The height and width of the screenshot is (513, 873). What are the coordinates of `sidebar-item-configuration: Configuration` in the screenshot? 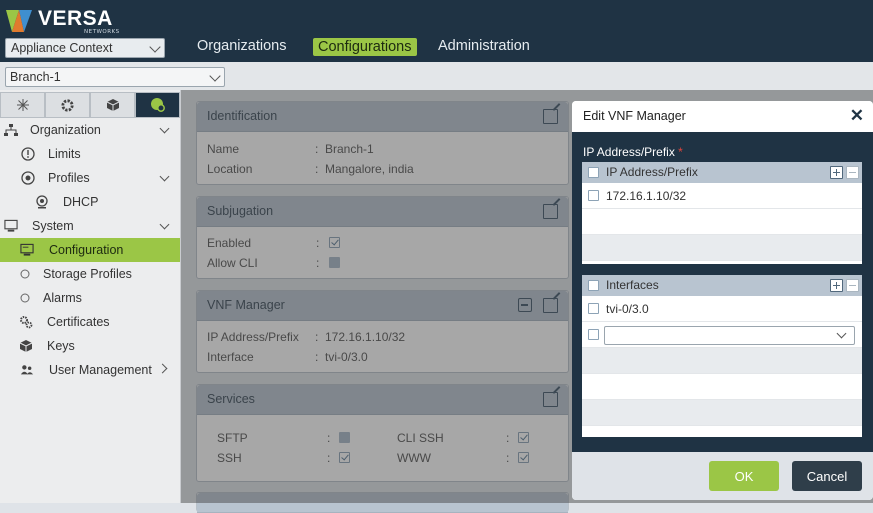 It's located at (90, 250).